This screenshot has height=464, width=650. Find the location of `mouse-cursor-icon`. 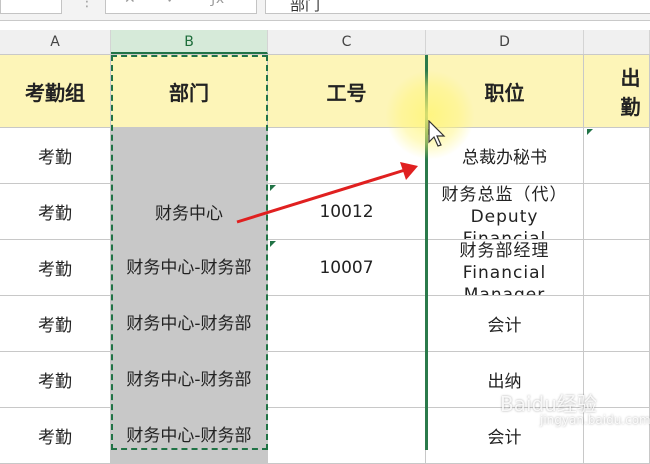

mouse-cursor-icon is located at coordinates (437, 133).